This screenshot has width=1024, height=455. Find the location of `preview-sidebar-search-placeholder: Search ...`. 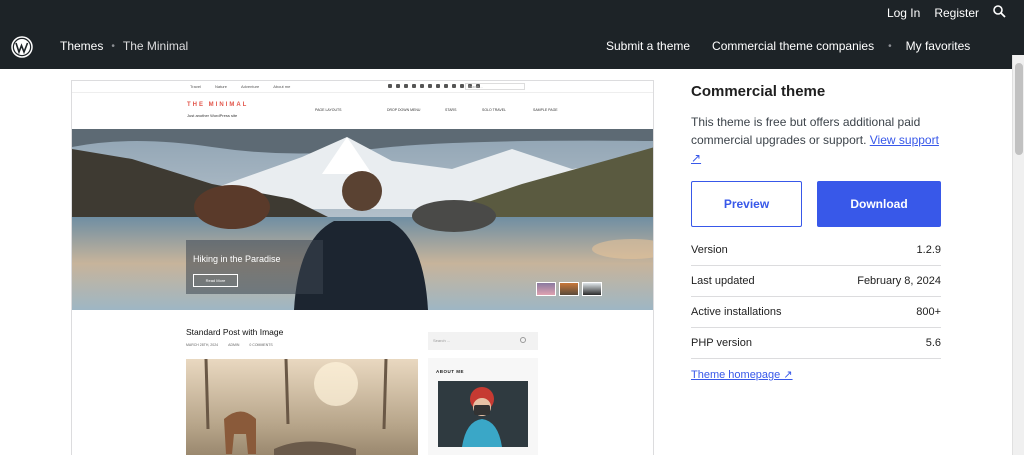

preview-sidebar-search-placeholder: Search ... is located at coordinates (442, 340).